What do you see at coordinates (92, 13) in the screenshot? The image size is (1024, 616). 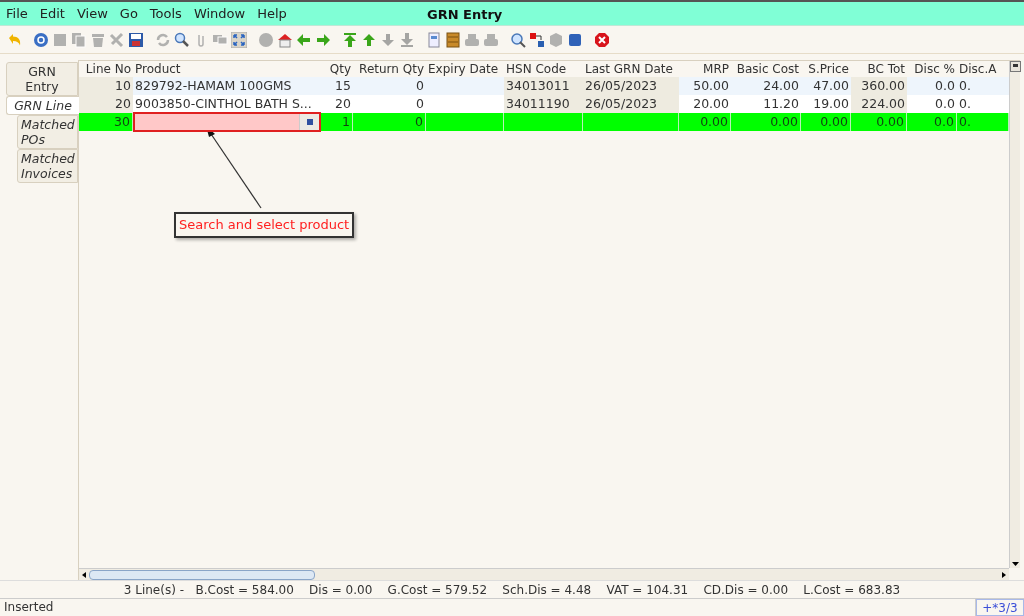 I see `menu-item: View` at bounding box center [92, 13].